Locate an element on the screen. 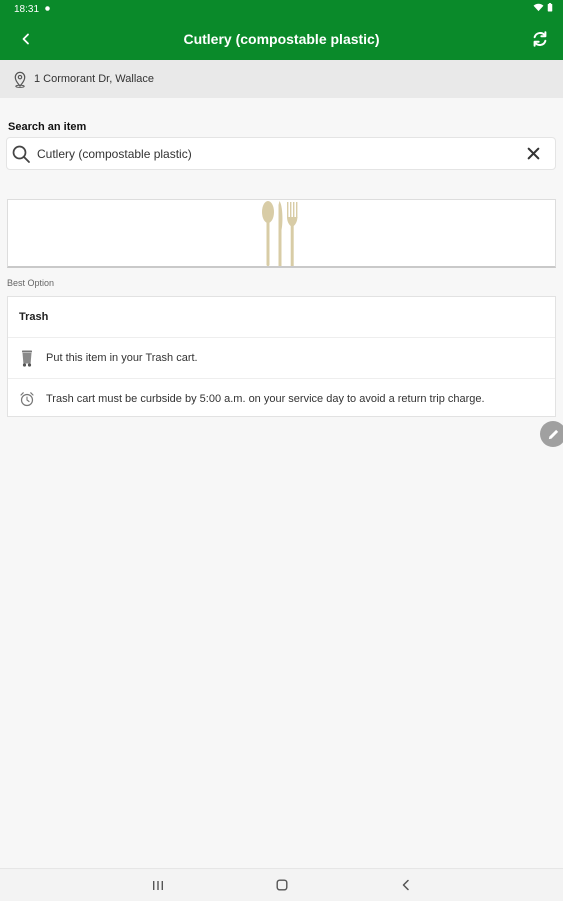  app-bar: Cutlery (compostable plastic) is located at coordinates (281, 39).